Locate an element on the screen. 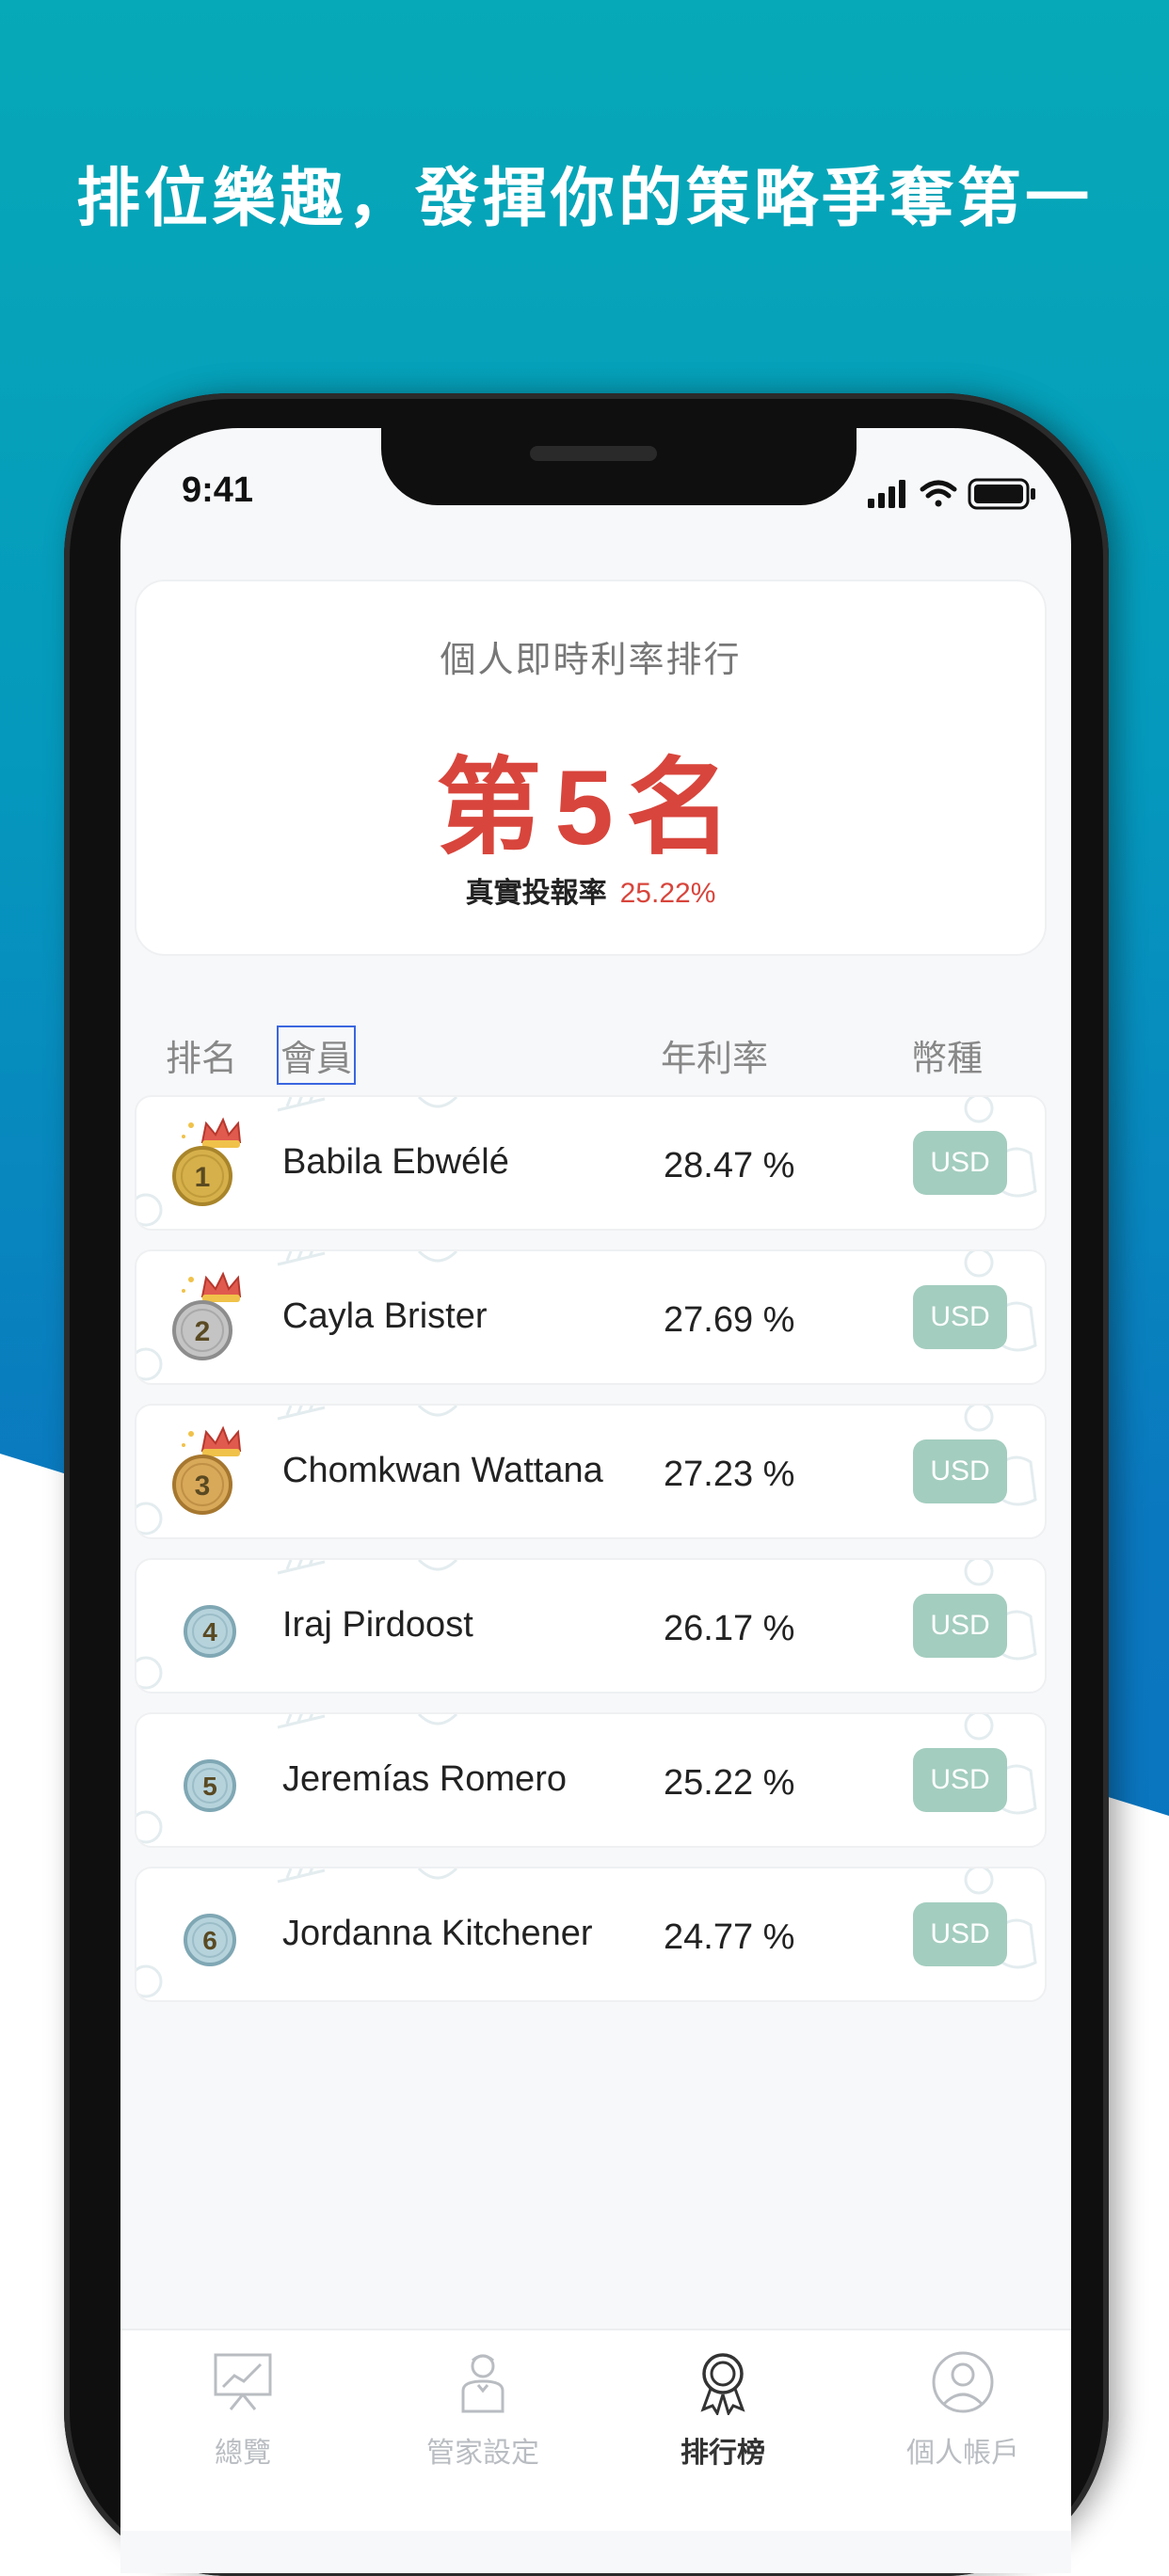 The image size is (1169, 2576). silver-crown-medal-icon: 2 is located at coordinates (207, 1315).